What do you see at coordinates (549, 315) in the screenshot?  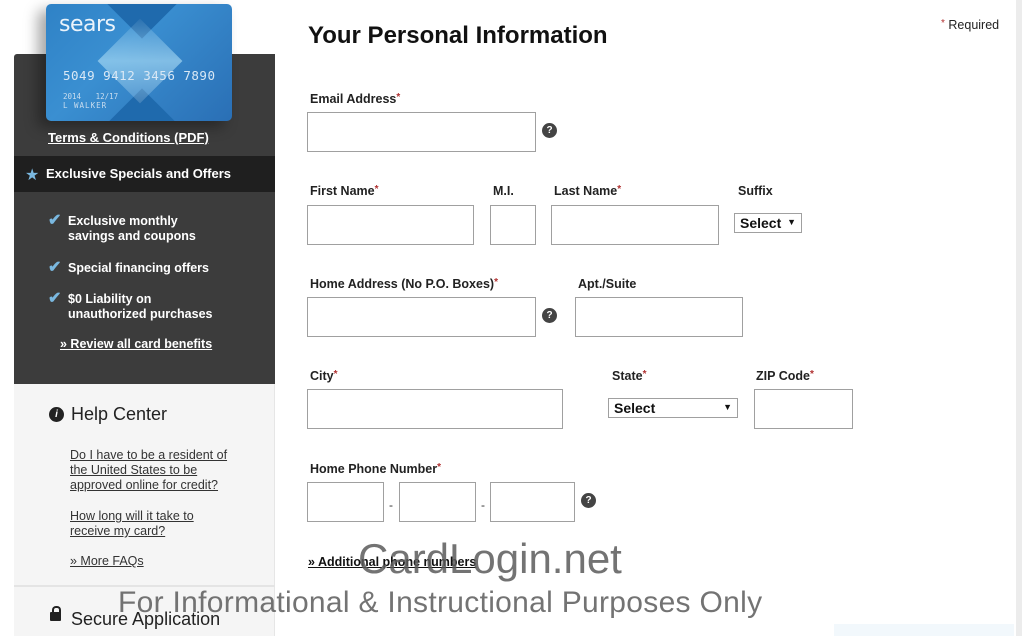 I see `address-help-icon: ?` at bounding box center [549, 315].